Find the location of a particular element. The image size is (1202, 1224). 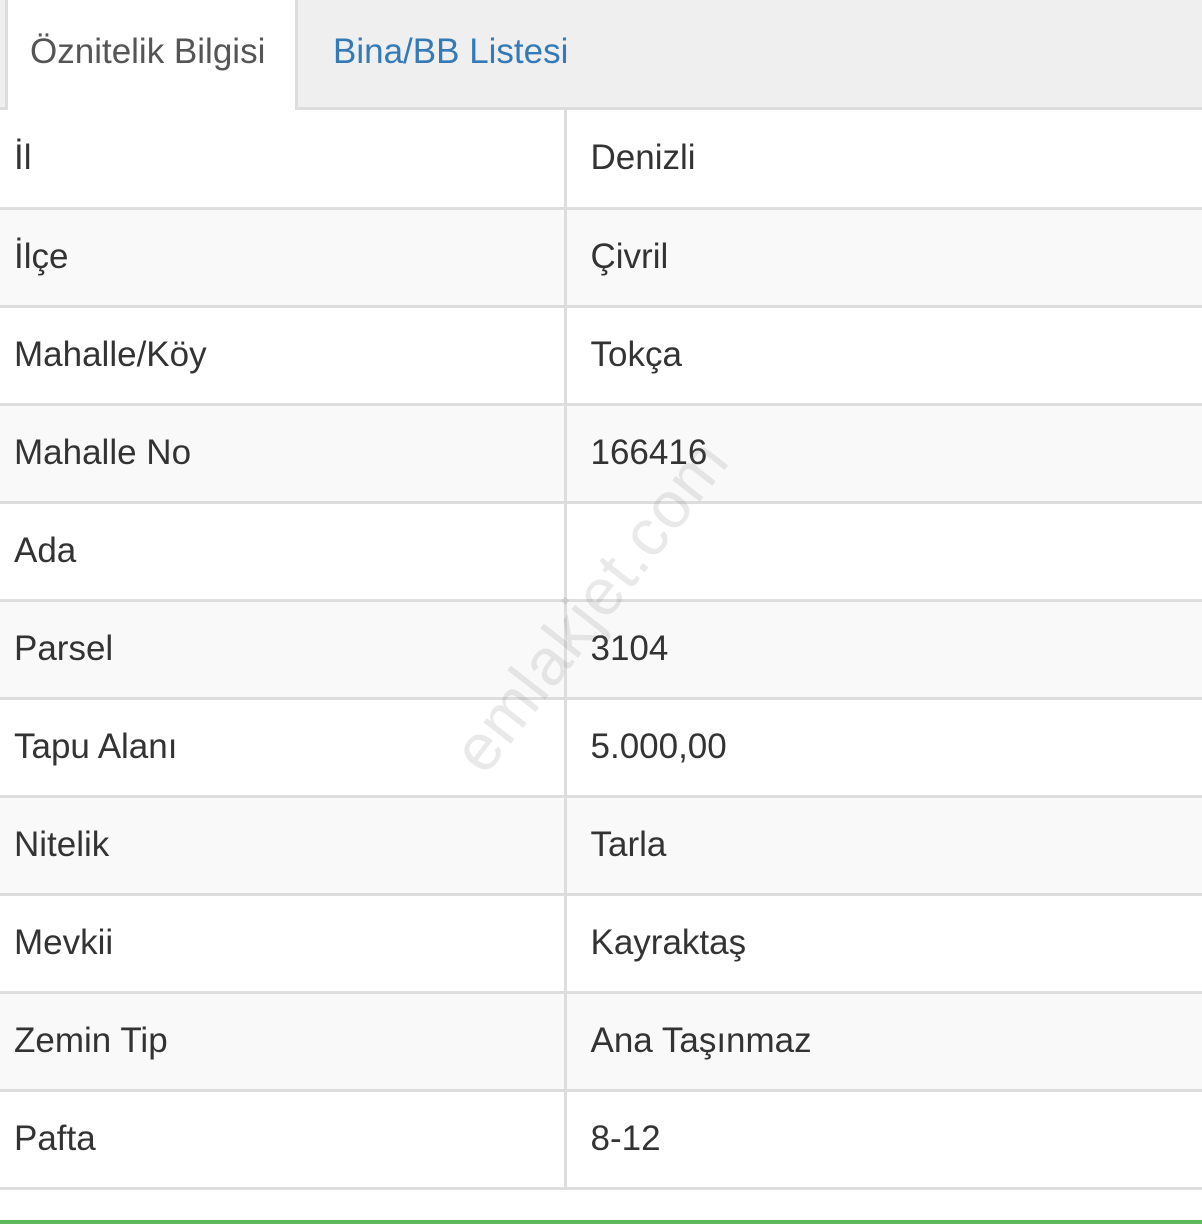

table-row-nitelik: Nitelik Tarla is located at coordinates (601, 846).